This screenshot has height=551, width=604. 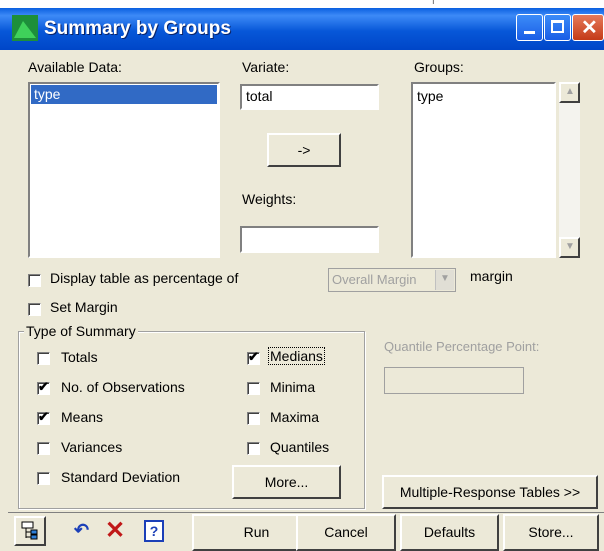 What do you see at coordinates (302, 4) in the screenshot?
I see `background-strip: ^^^ ^^^ |` at bounding box center [302, 4].